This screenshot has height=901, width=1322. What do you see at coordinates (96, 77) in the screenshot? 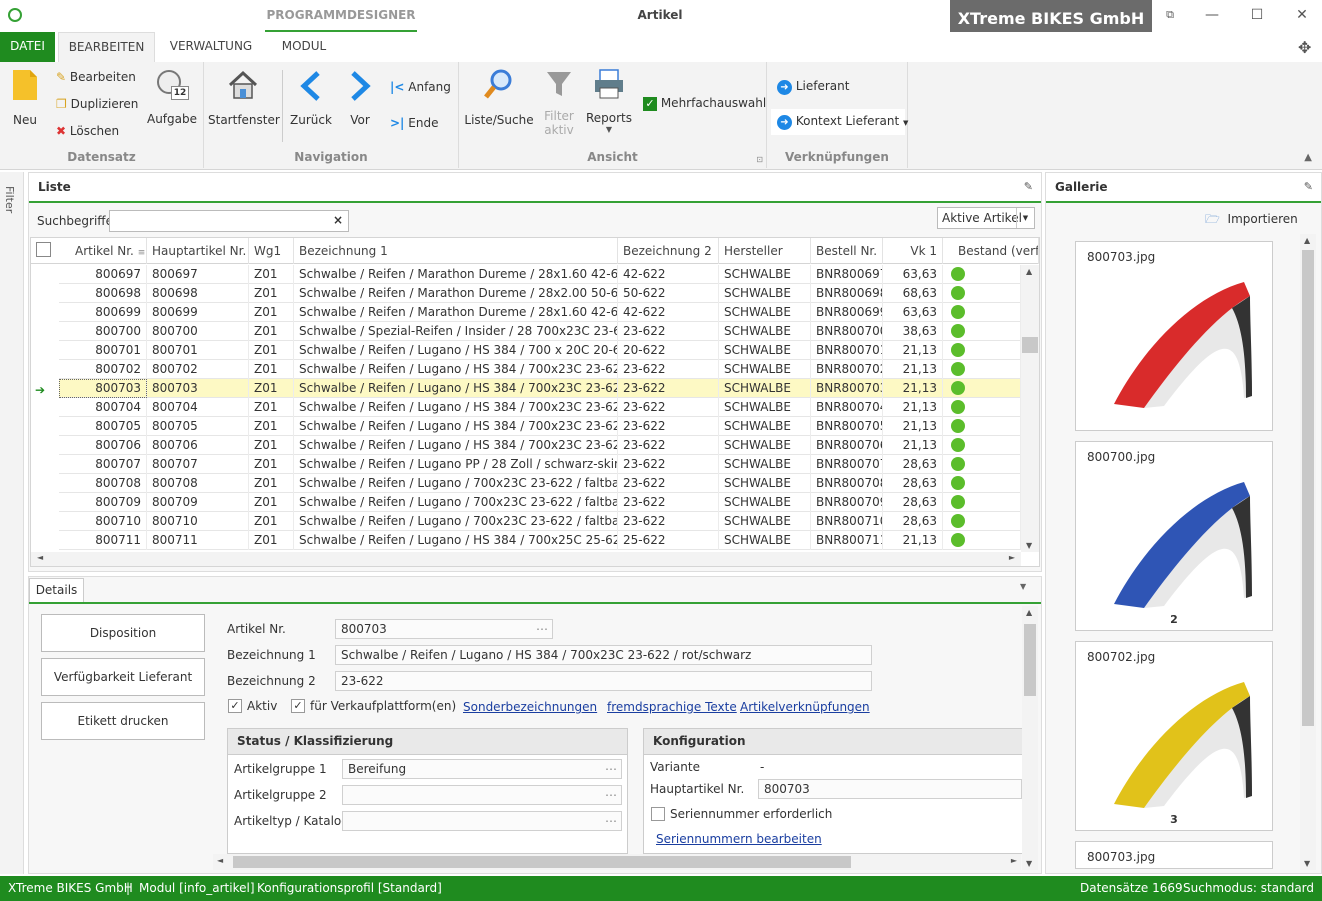
I see `bearbeiten-button: ✎ Bearbeiten` at bounding box center [96, 77].